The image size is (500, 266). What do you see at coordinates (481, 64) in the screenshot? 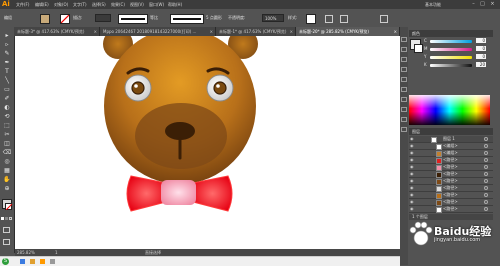
I see `black-value: 20` at bounding box center [481, 64].